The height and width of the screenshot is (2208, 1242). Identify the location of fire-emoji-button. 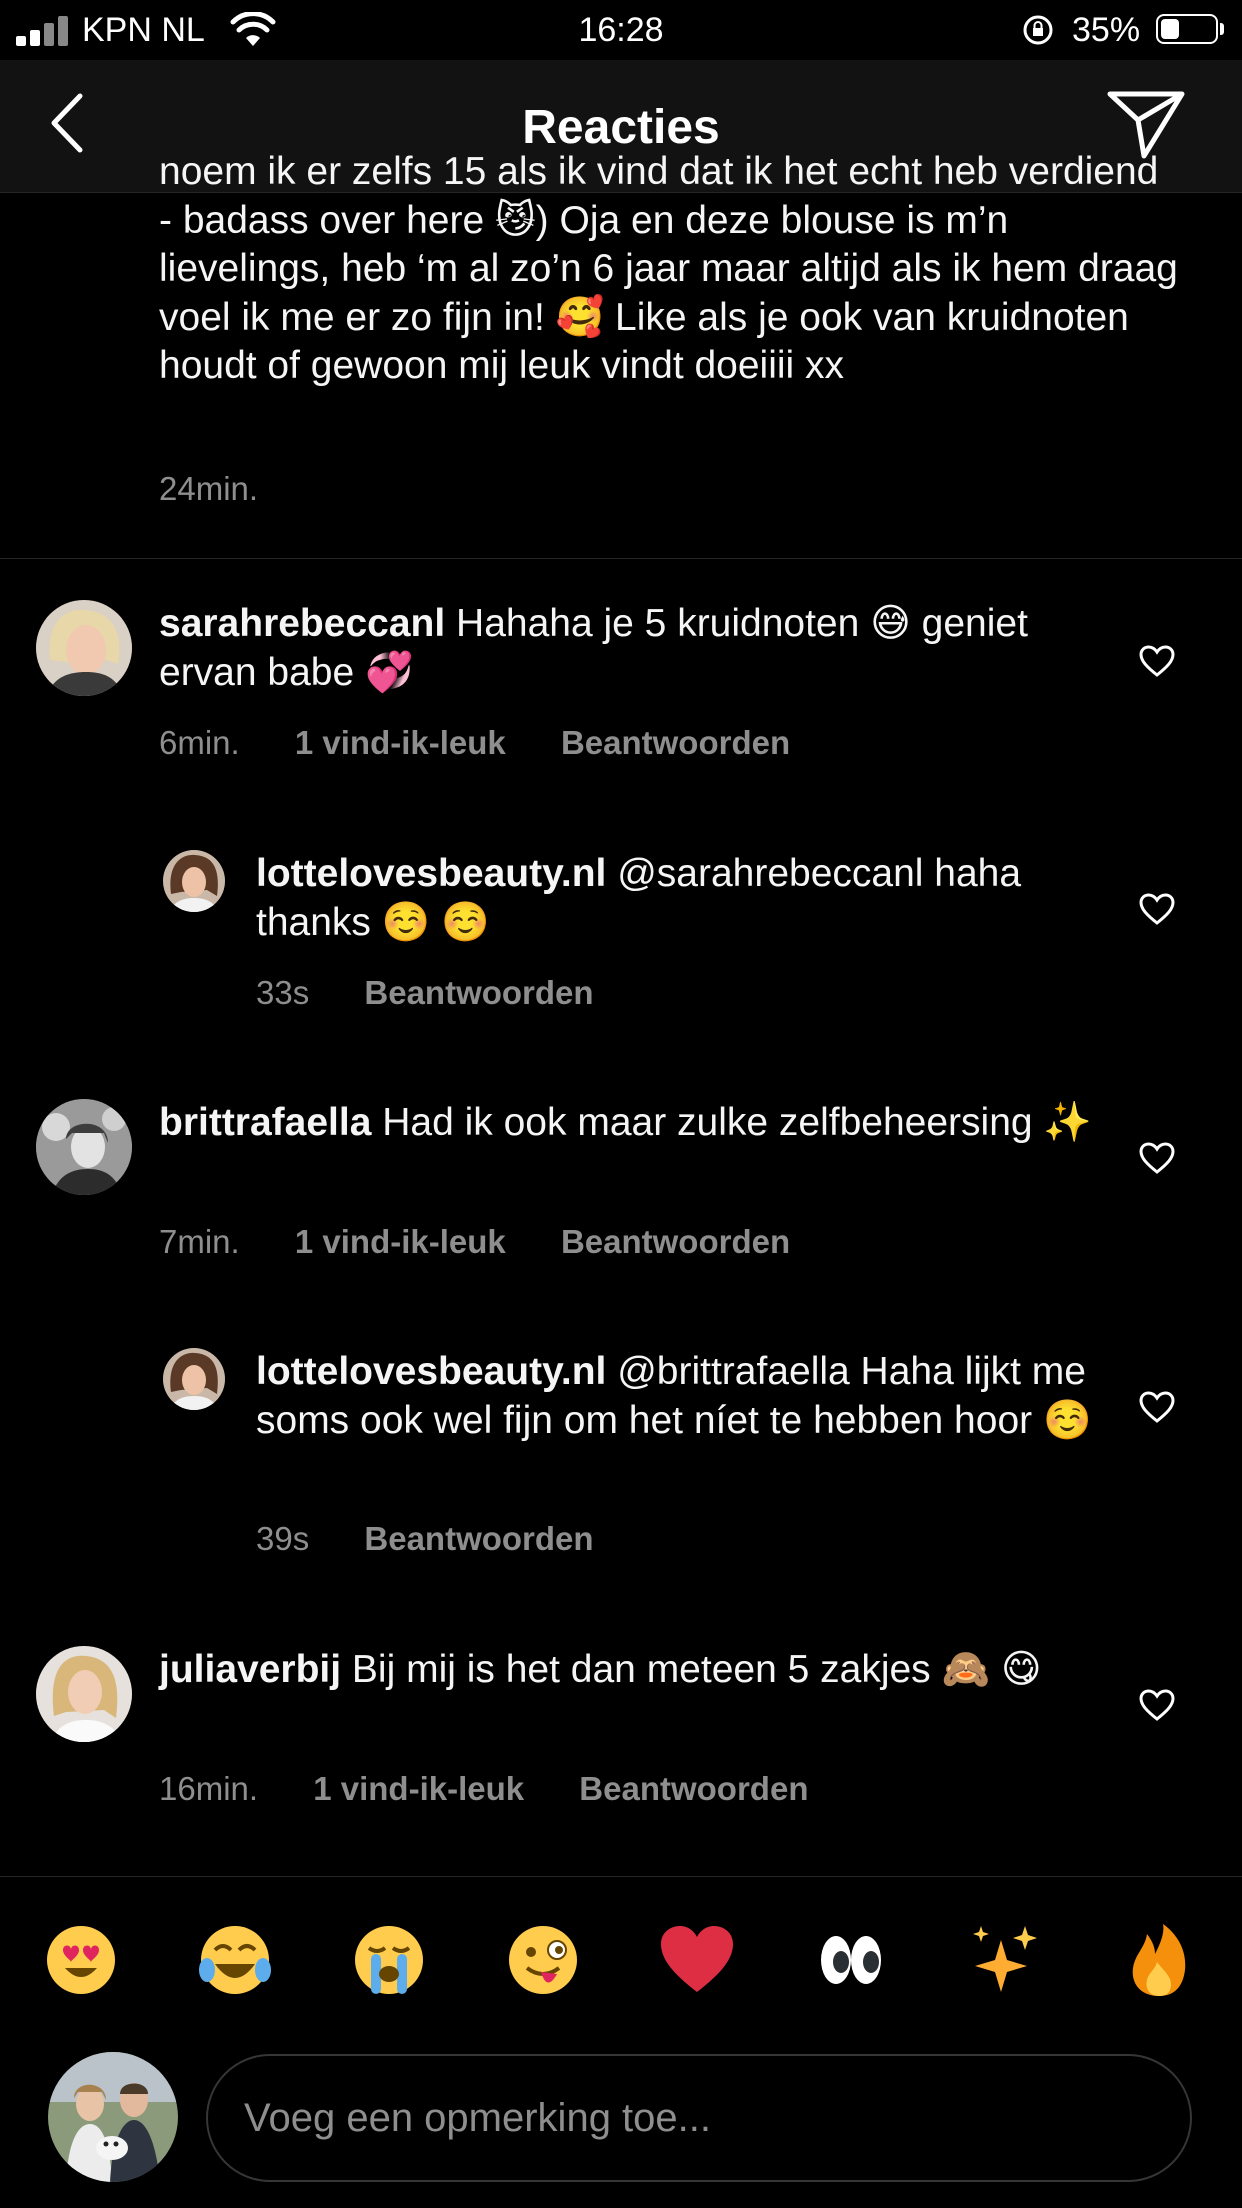
(1159, 1960).